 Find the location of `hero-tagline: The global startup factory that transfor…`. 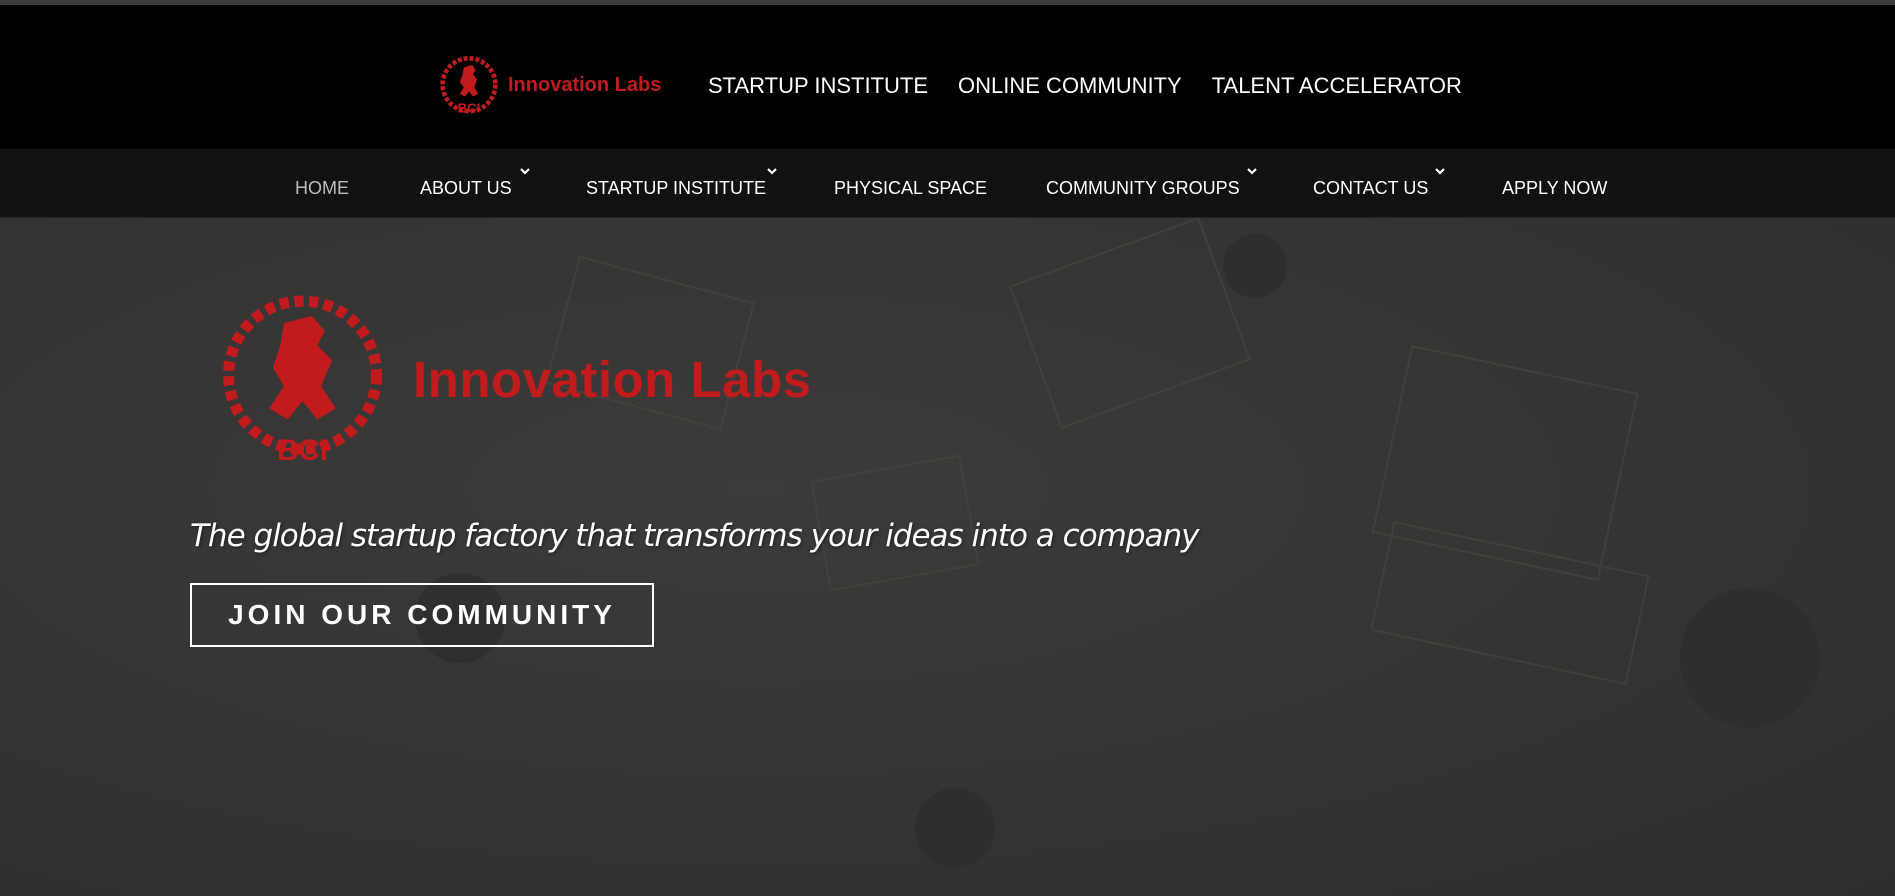

hero-tagline: The global startup factory that transfor… is located at coordinates (695, 536).